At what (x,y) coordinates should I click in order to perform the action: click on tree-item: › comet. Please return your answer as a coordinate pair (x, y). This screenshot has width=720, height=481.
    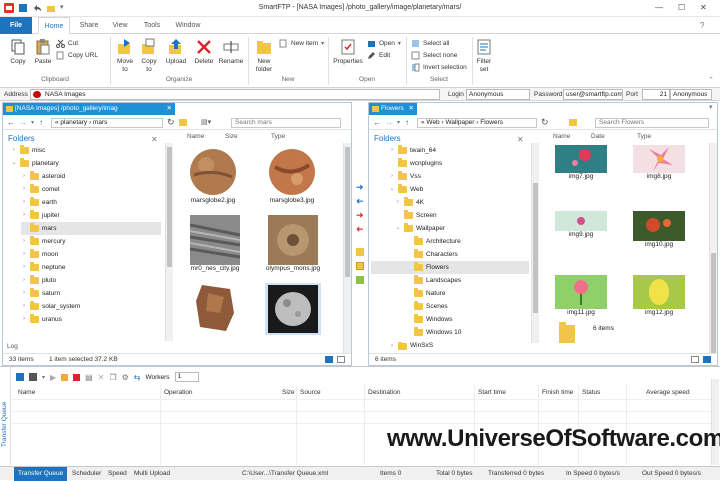
    Looking at the image, I should click on (91, 189).